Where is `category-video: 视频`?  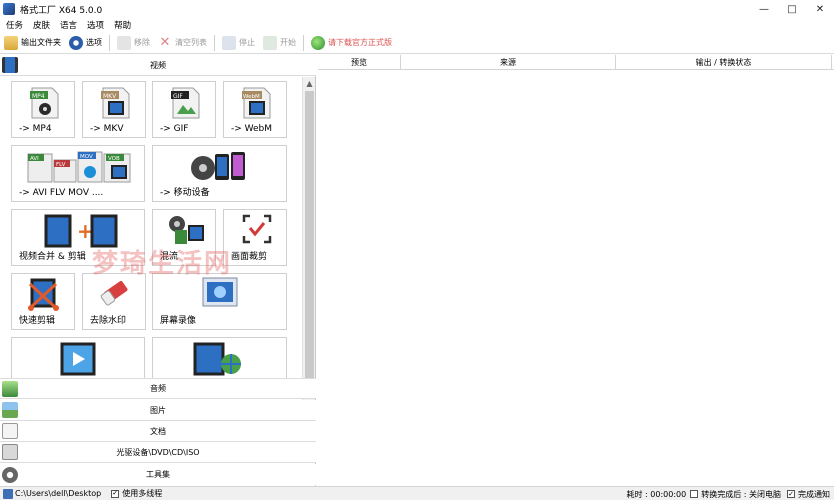 category-video: 视频 is located at coordinates (158, 65).